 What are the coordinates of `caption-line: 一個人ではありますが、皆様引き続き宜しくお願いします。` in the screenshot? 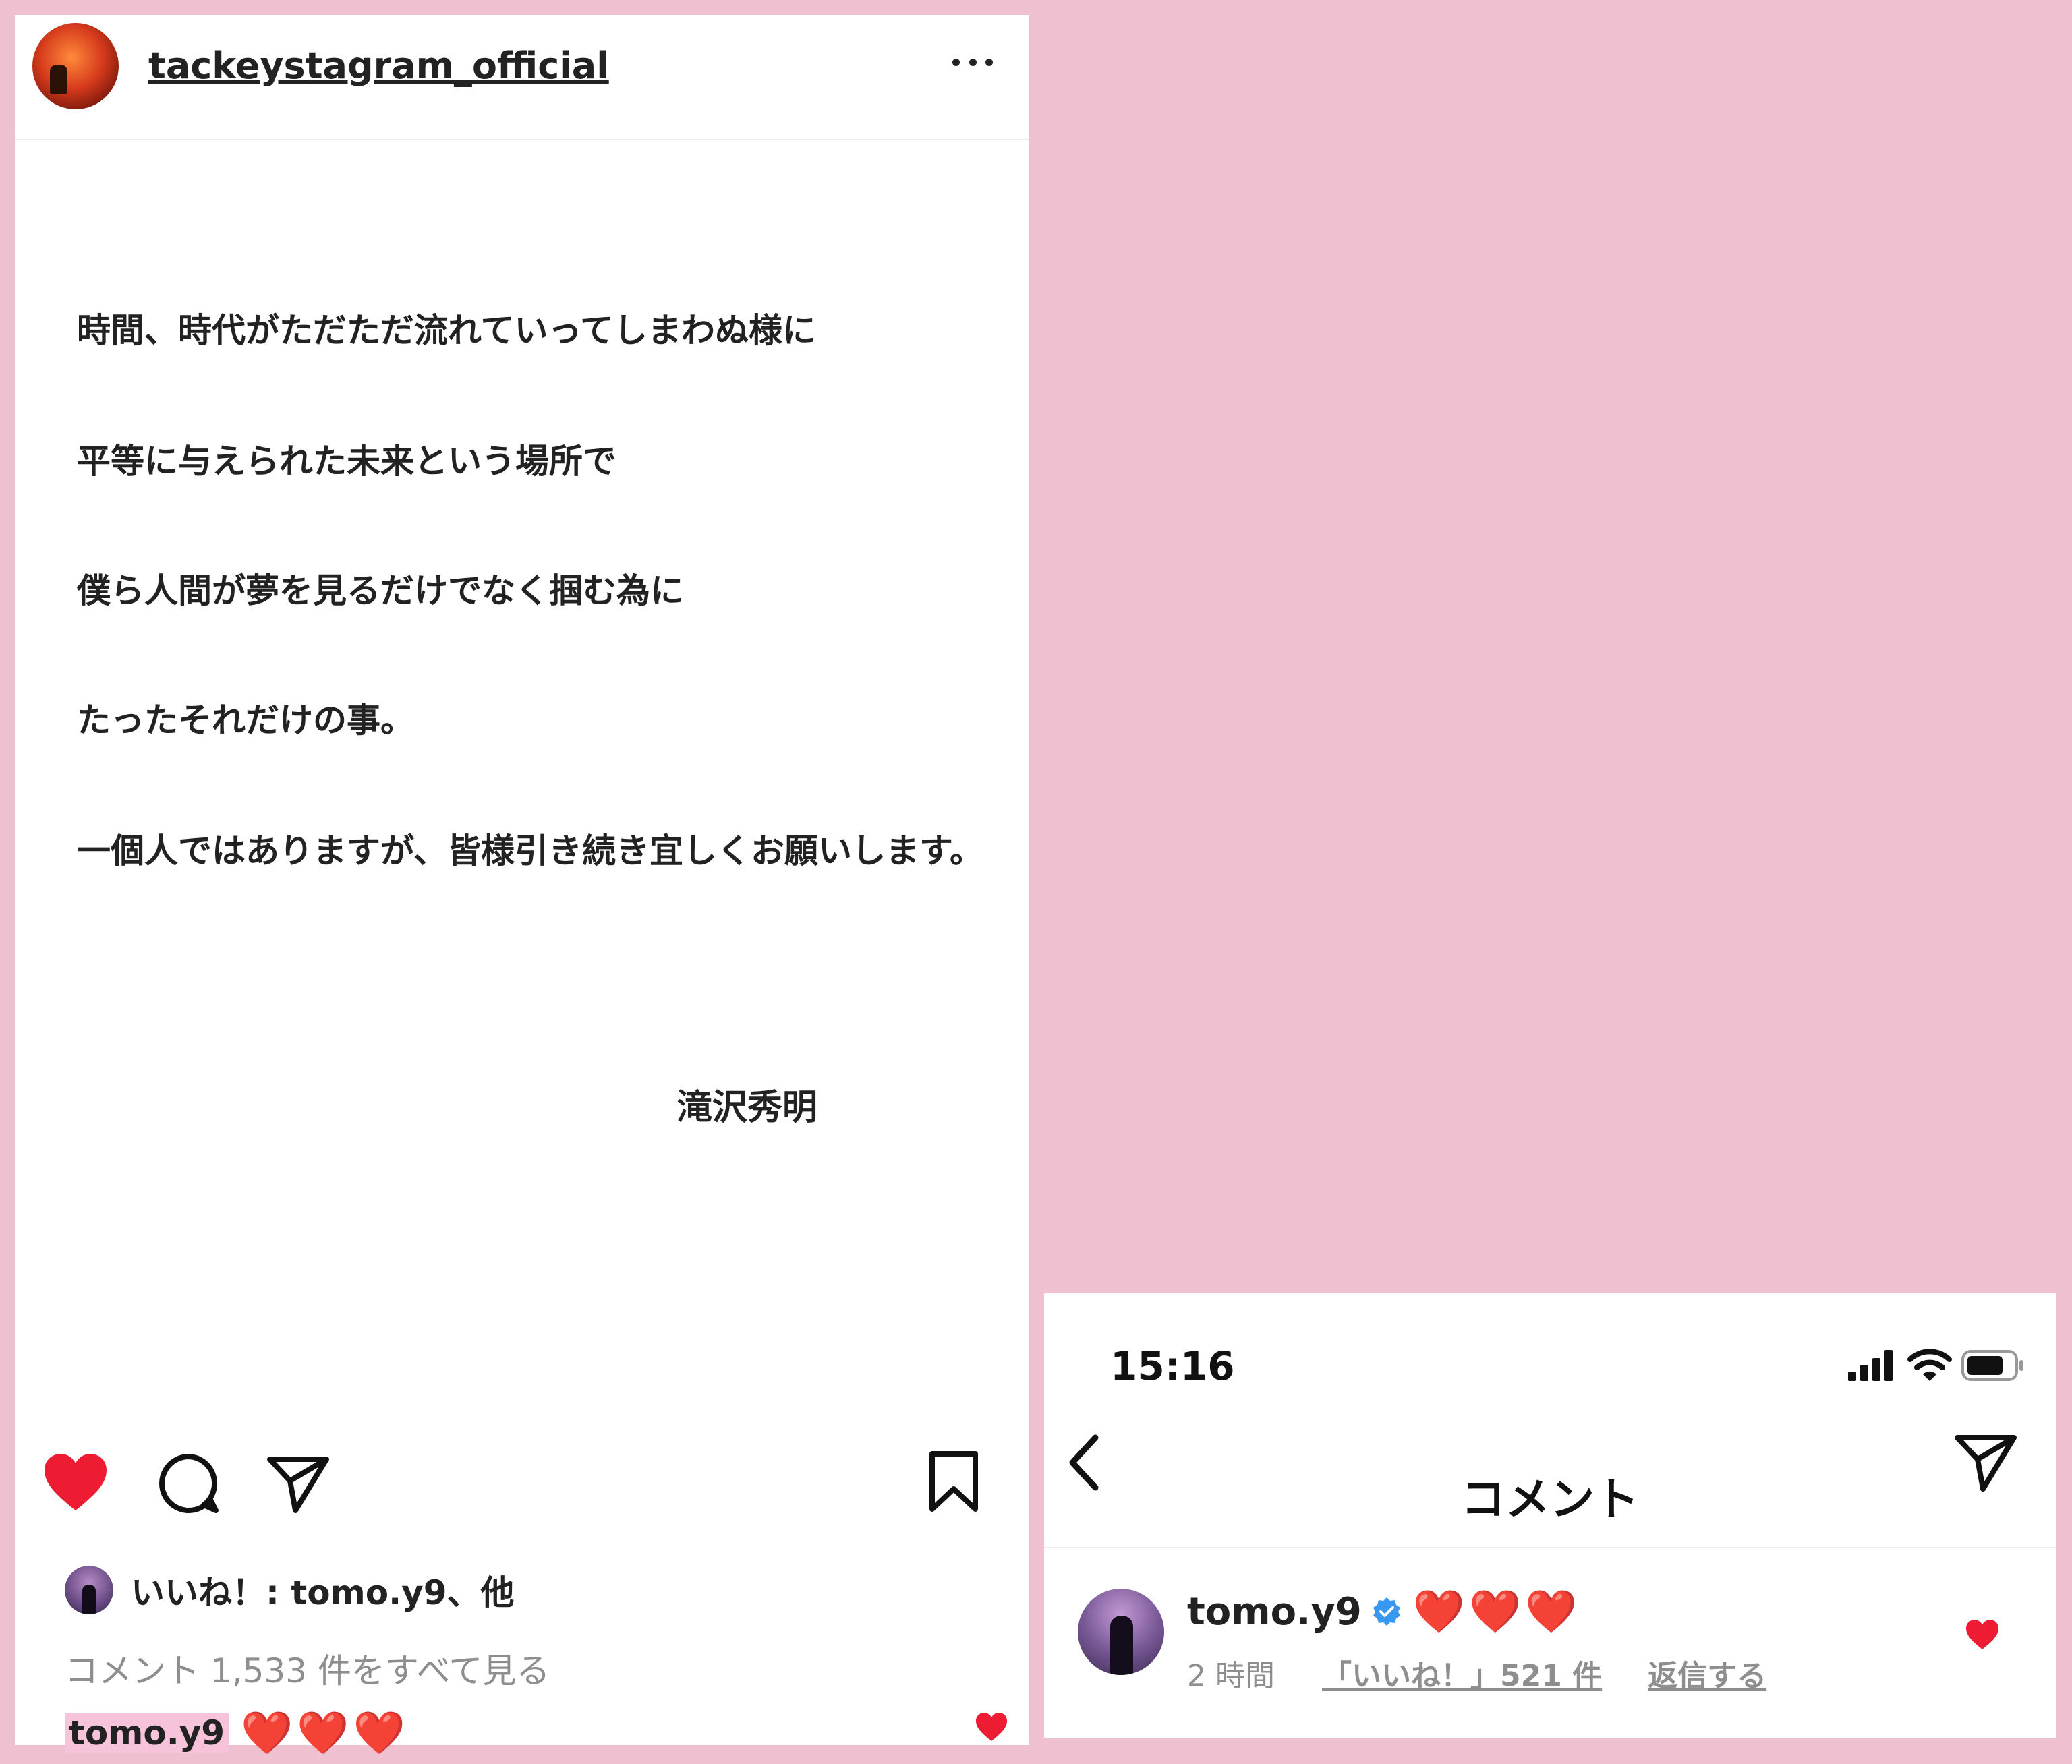 It's located at (530, 851).